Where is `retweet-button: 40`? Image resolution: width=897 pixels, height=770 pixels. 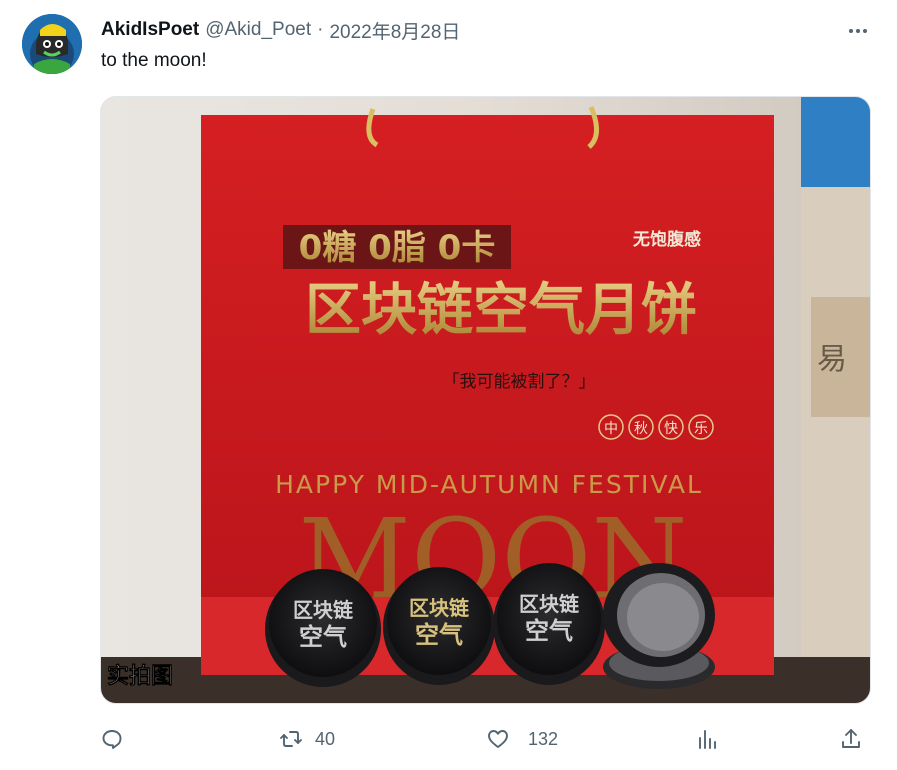
retweet-button: 40 is located at coordinates (307, 739).